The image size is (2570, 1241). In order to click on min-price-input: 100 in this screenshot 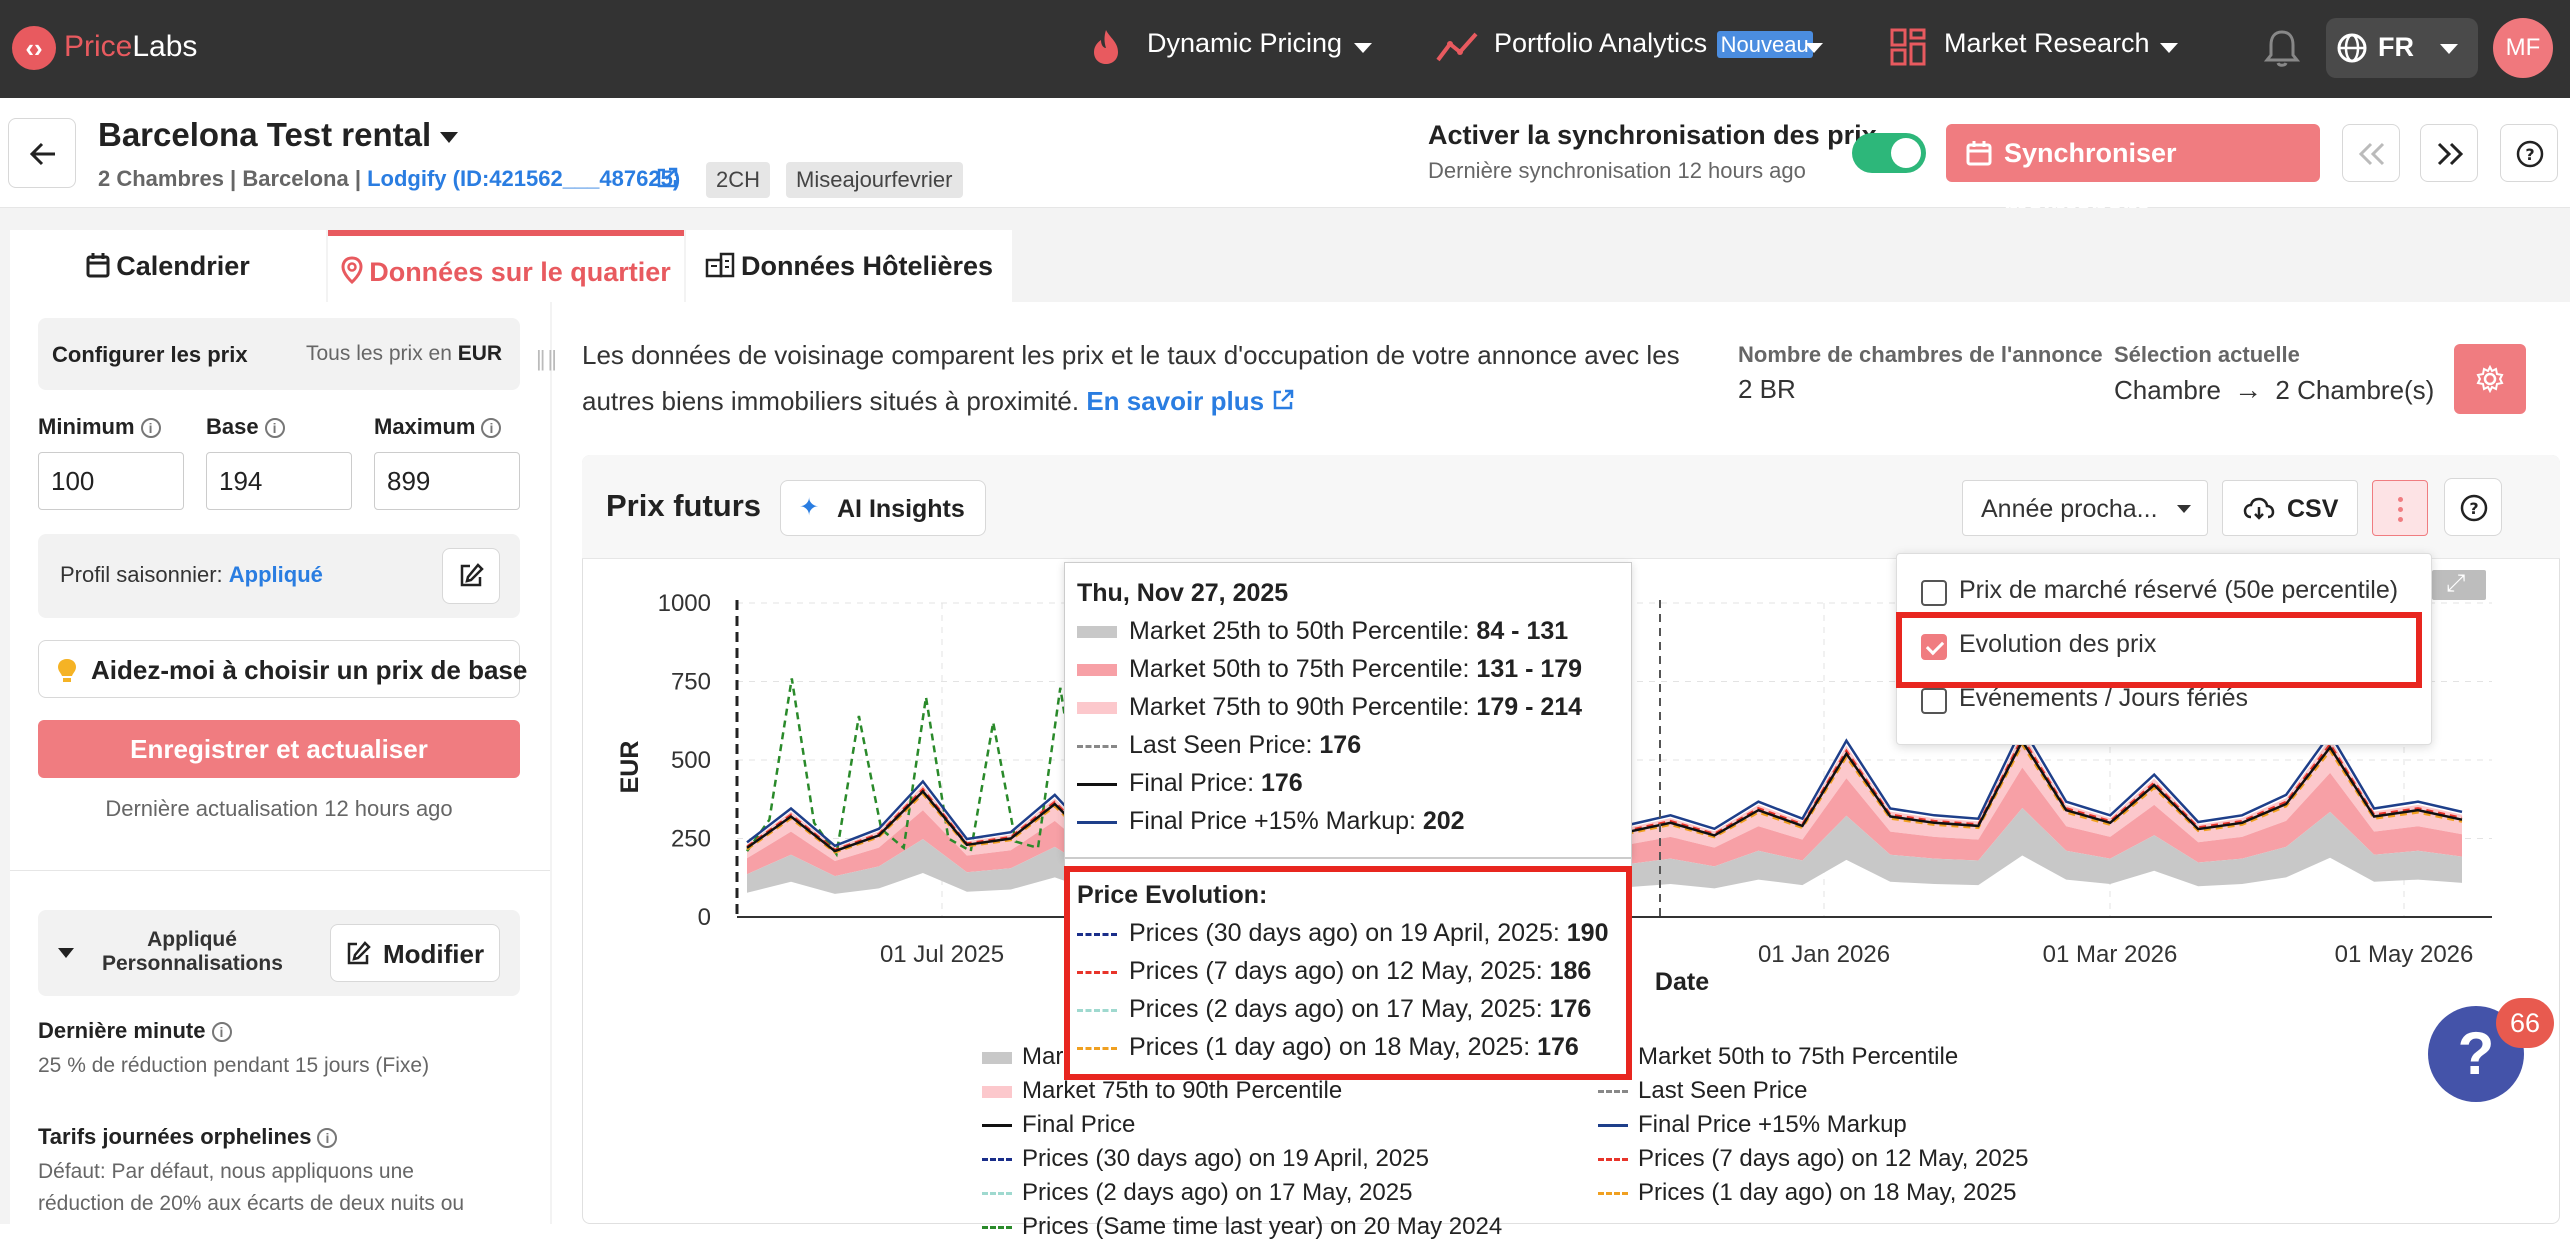, I will do `click(111, 481)`.